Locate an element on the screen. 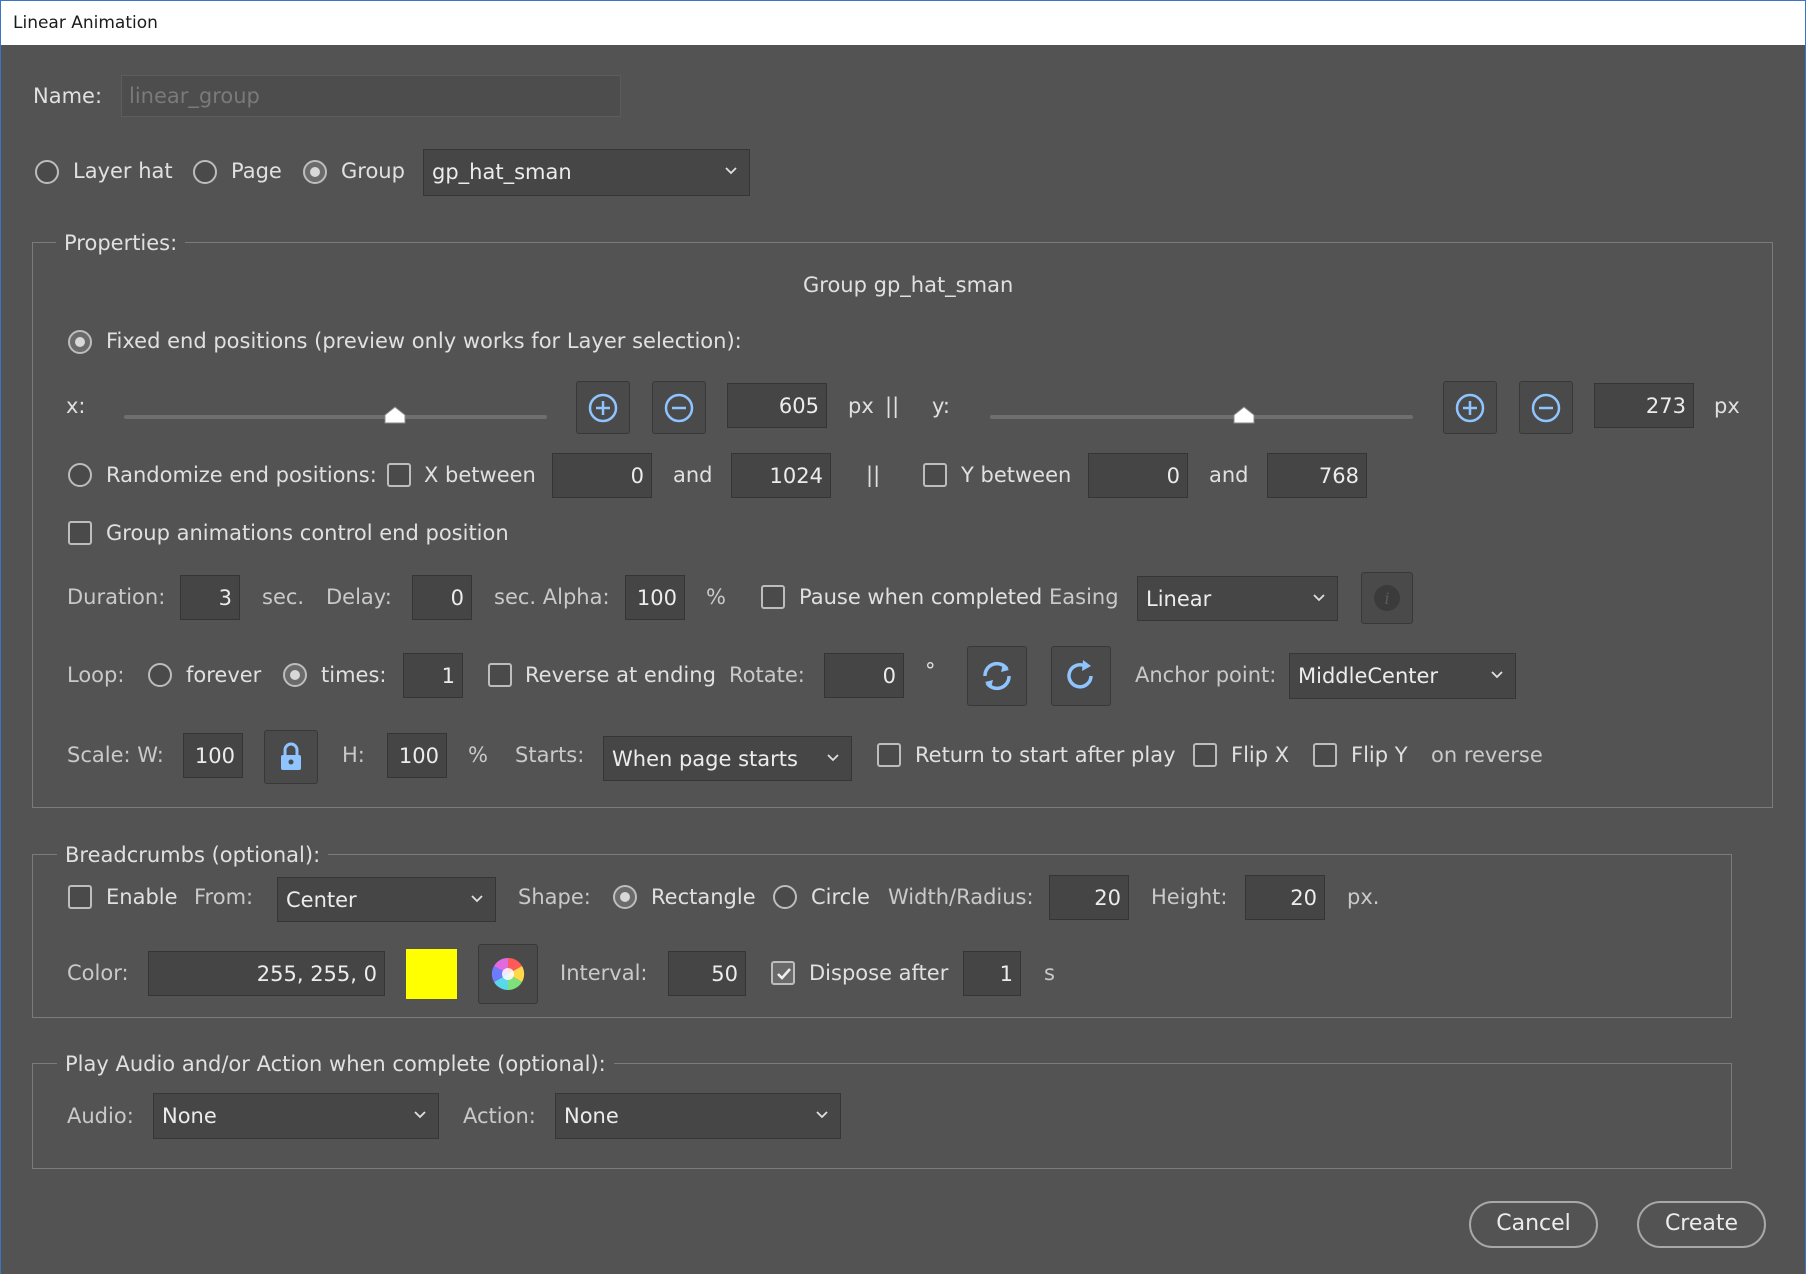 The width and height of the screenshot is (1806, 1274). x-value-field: 605 is located at coordinates (777, 405).